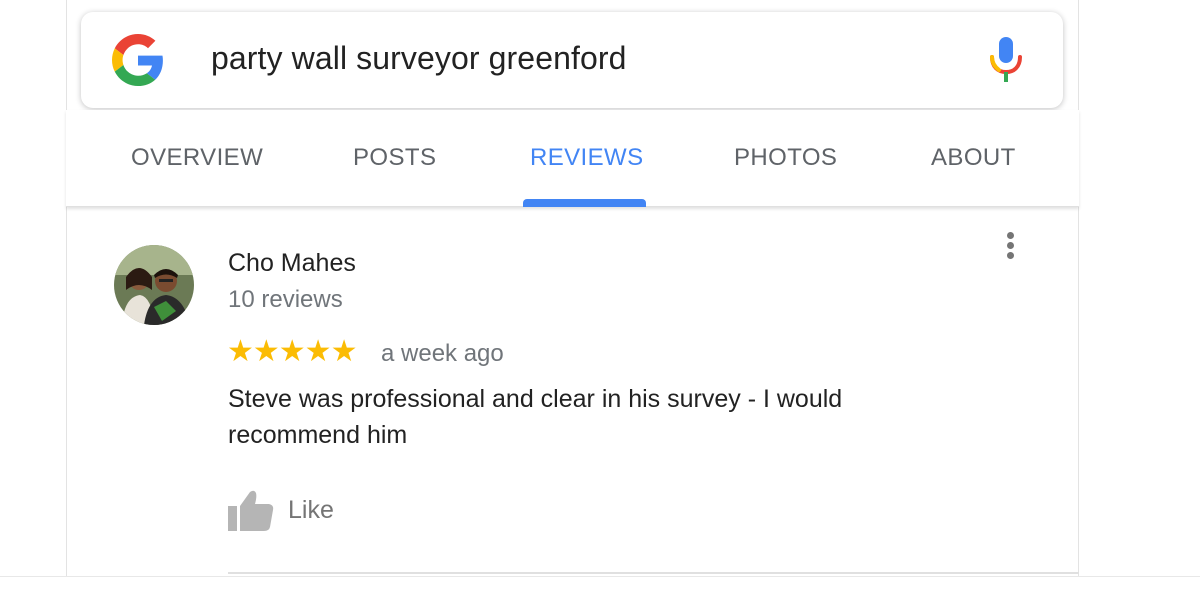  I want to click on active-tab-indicator, so click(584, 203).